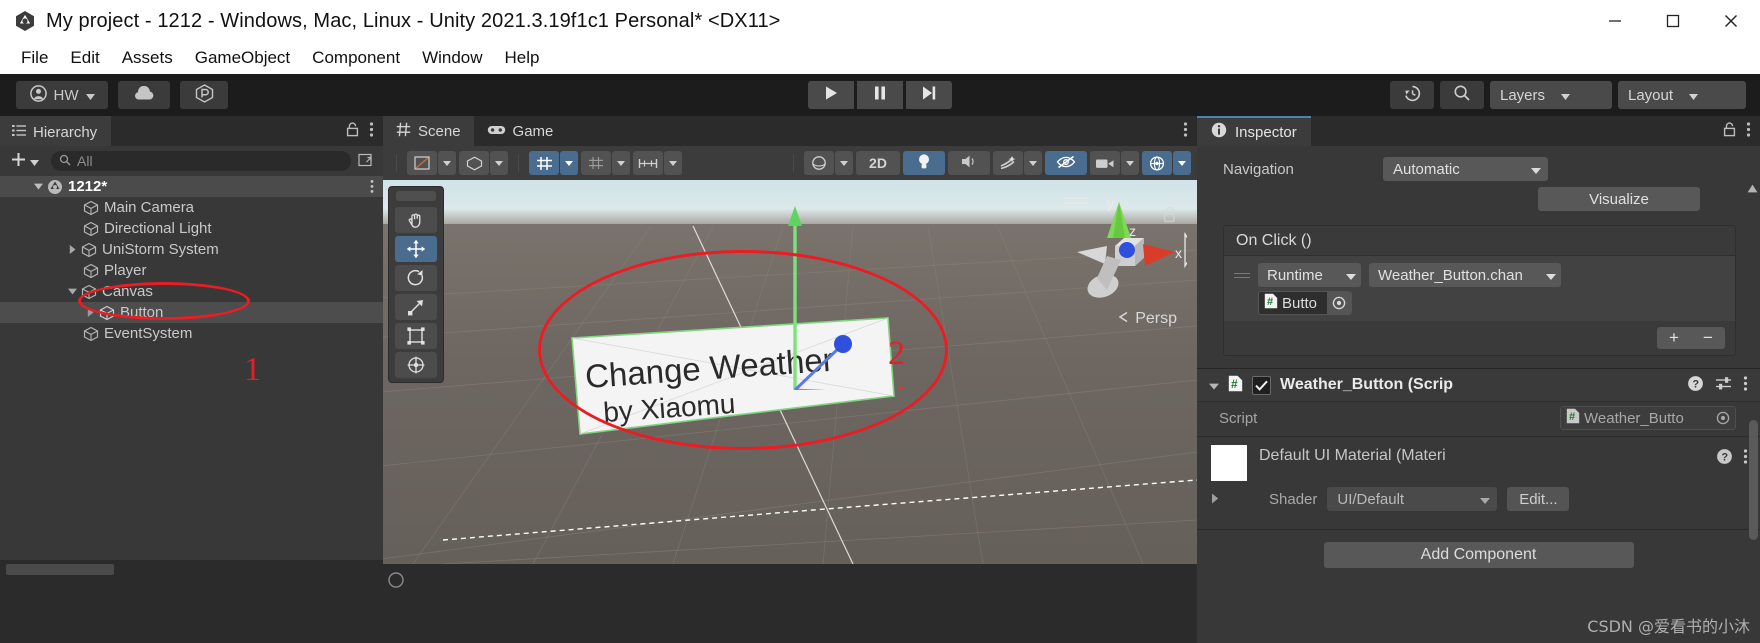 The image size is (1760, 643). What do you see at coordinates (1674, 338) in the screenshot?
I see `on-click-add-button: +` at bounding box center [1674, 338].